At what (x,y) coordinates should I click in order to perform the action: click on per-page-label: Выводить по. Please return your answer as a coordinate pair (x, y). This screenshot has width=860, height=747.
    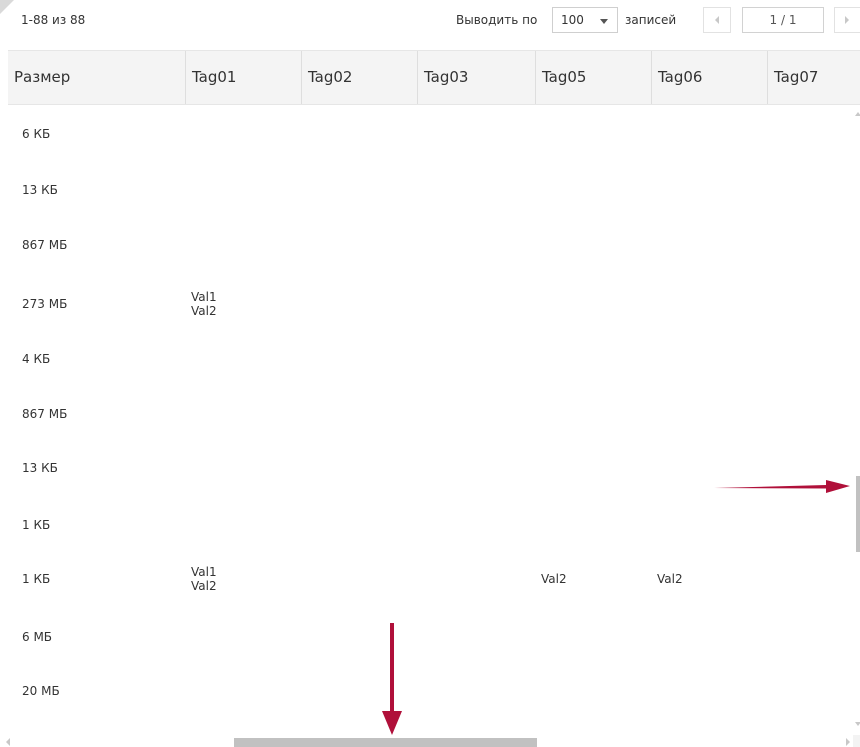
    Looking at the image, I should click on (497, 20).